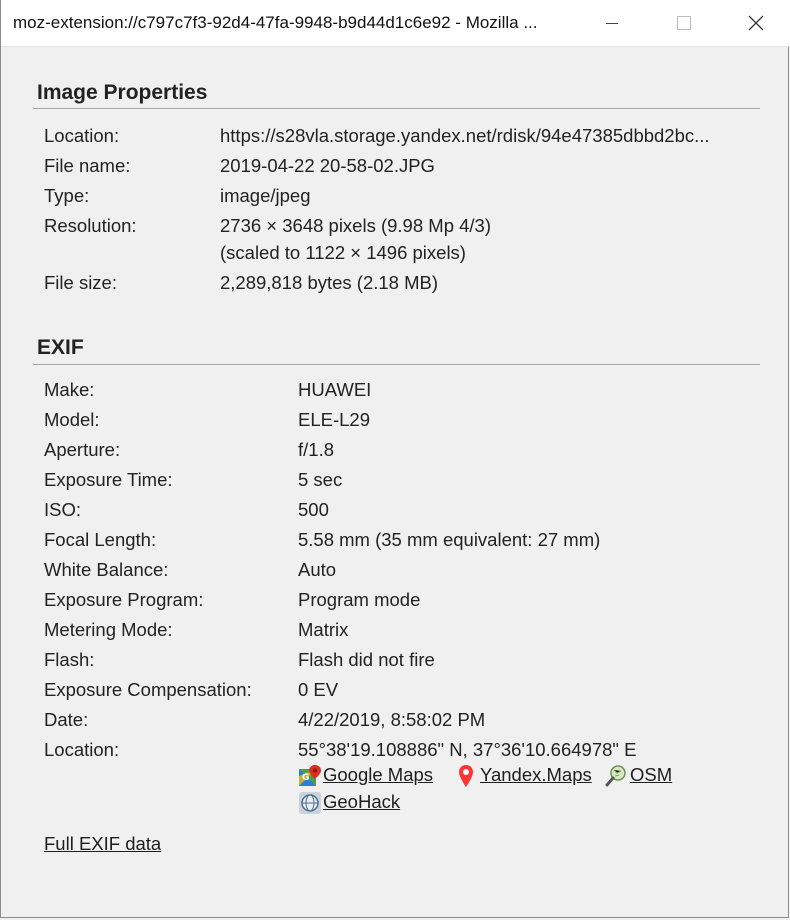  What do you see at coordinates (108, 479) in the screenshot?
I see `exif-label: Exposure Time:` at bounding box center [108, 479].